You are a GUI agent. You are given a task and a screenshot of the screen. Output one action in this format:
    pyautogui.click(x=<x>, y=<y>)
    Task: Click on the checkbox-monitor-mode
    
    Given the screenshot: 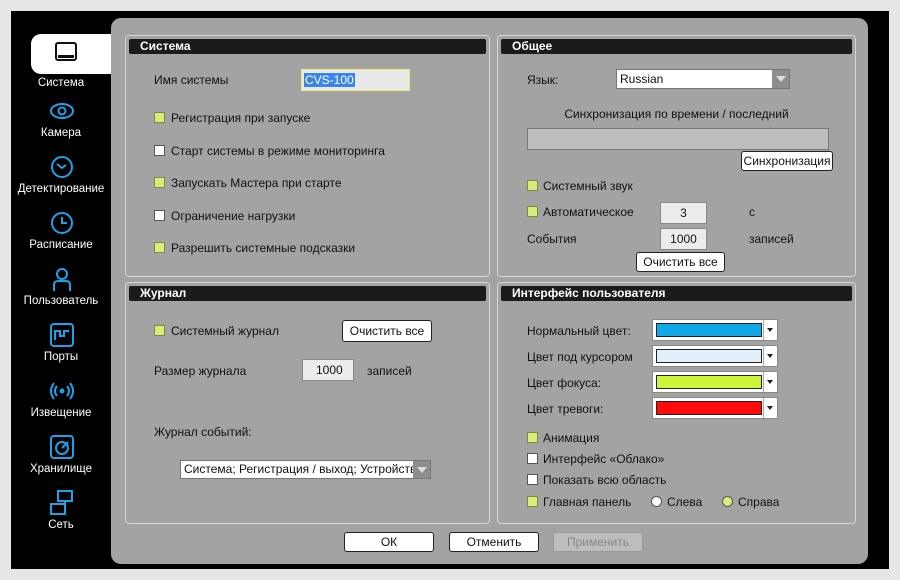 What is the action you would take?
    pyautogui.click(x=159, y=150)
    